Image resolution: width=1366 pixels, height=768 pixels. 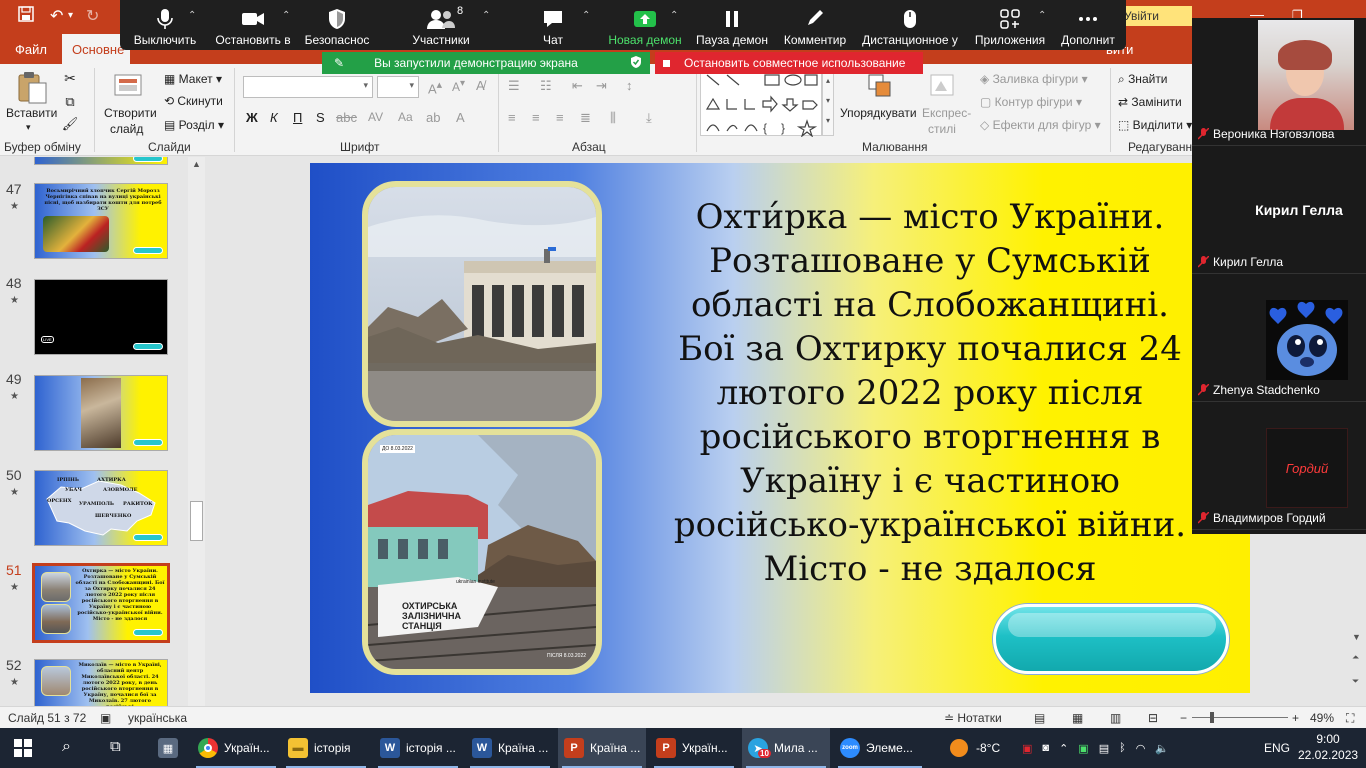 What do you see at coordinates (880, 86) in the screenshot?
I see `arrange-icon` at bounding box center [880, 86].